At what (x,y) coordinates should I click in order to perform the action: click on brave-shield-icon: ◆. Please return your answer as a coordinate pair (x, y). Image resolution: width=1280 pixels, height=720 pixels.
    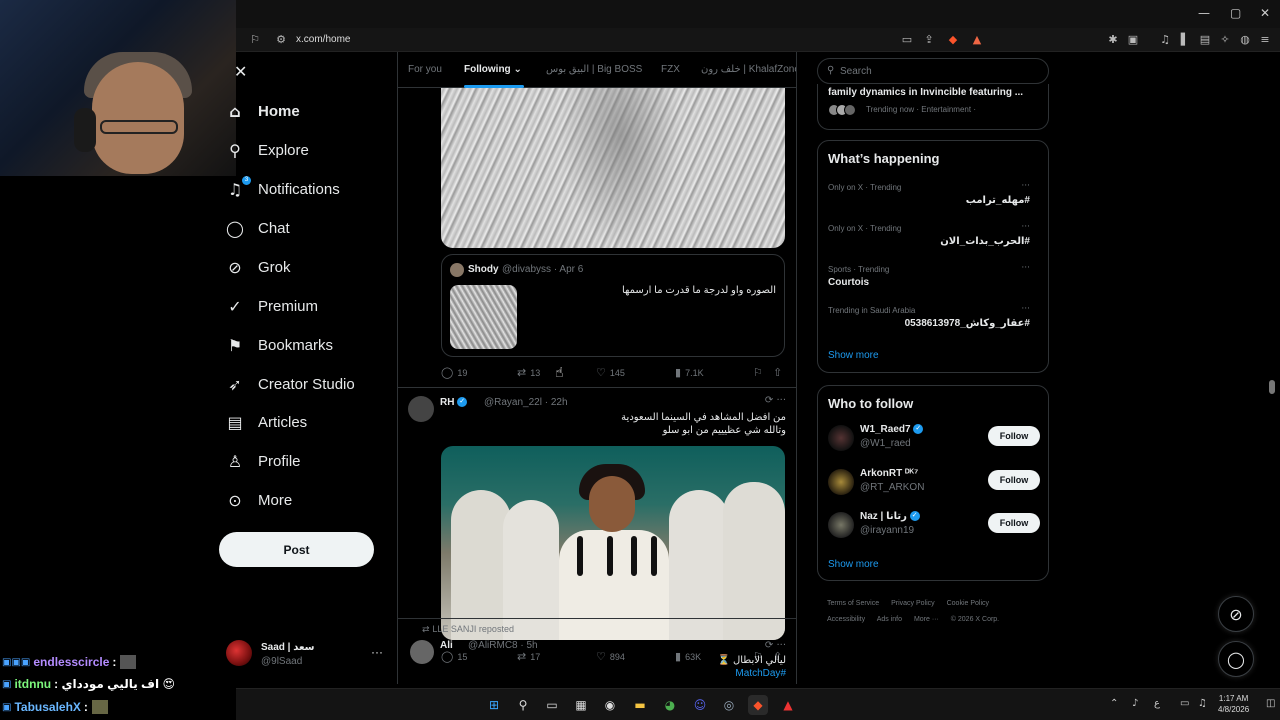
    Looking at the image, I should click on (953, 40).